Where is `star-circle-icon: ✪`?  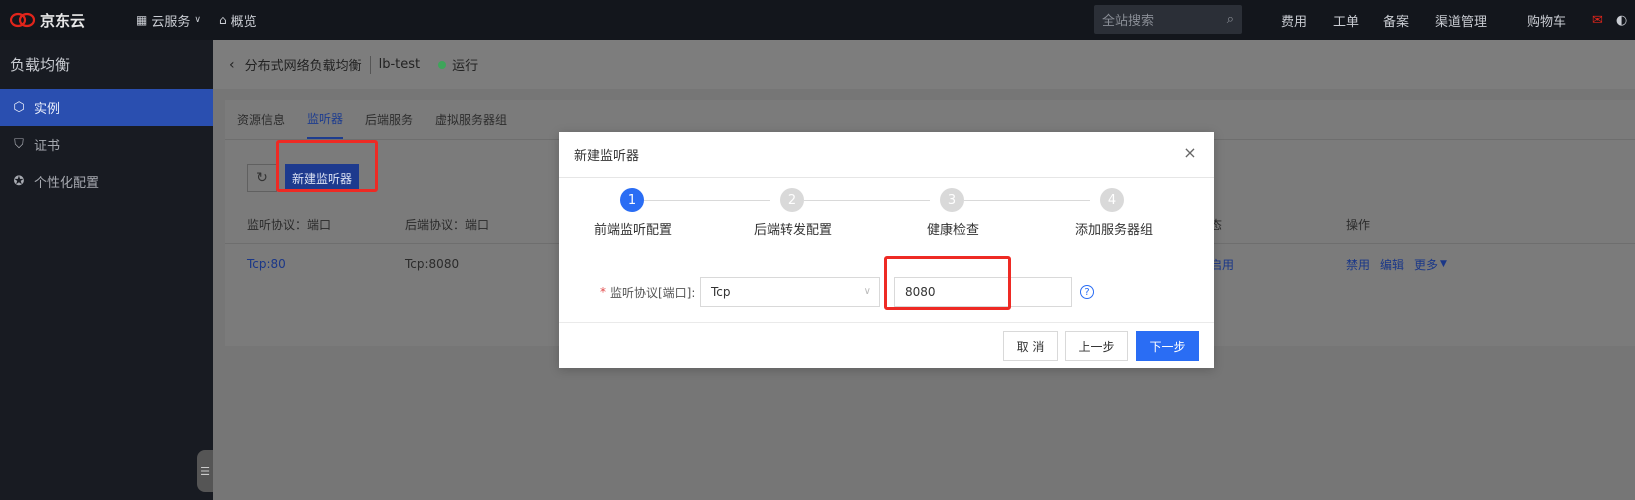
star-circle-icon: ✪ is located at coordinates (19, 181).